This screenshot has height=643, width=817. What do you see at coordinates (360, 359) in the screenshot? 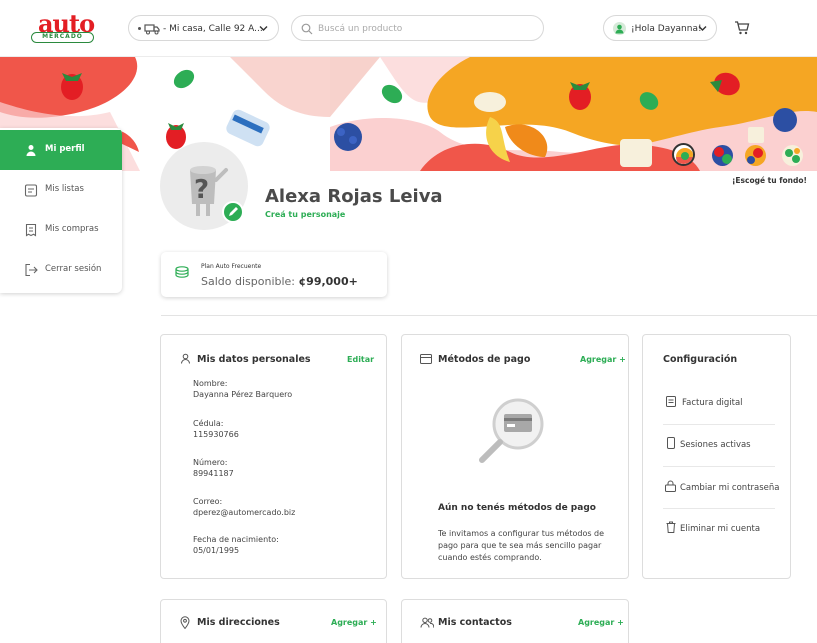
I see `edit-personal-data-button: Editar` at bounding box center [360, 359].